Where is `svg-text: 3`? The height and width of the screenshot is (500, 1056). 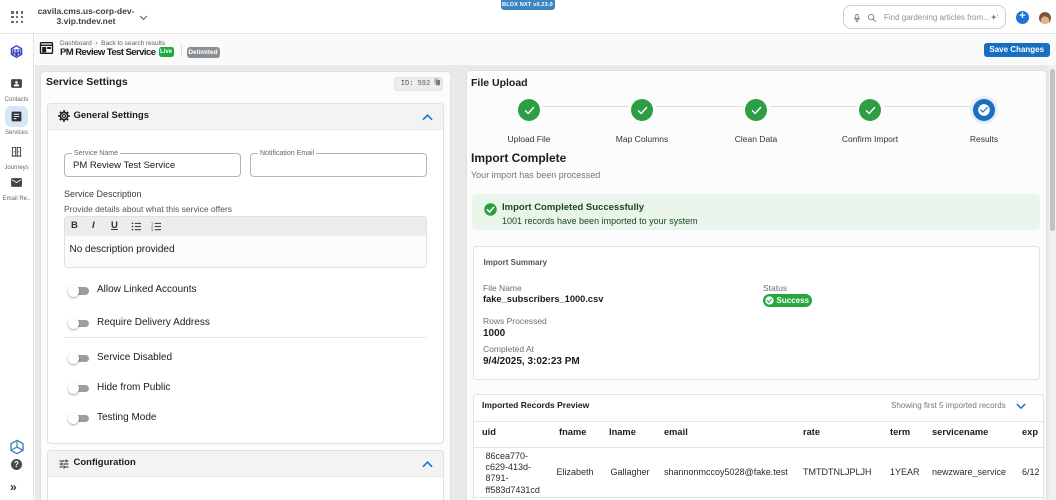 svg-text: 3 is located at coordinates (152, 229).